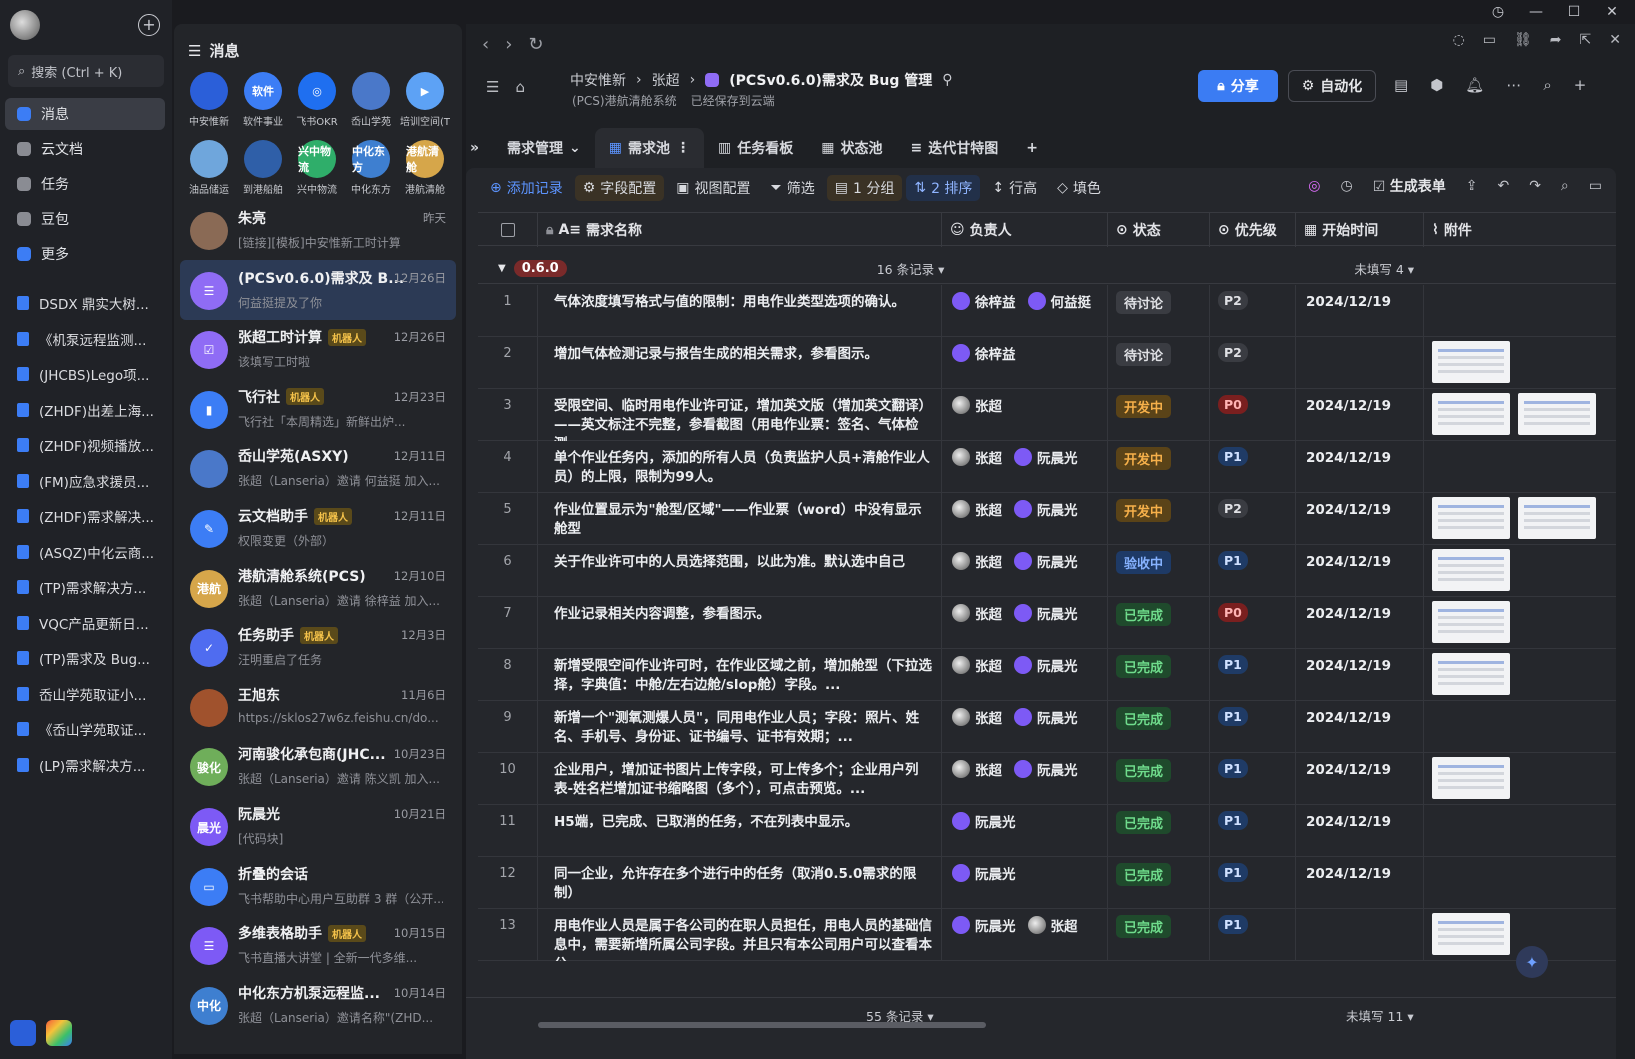 Image resolution: width=1635 pixels, height=1059 pixels. I want to click on app-shortcut: 到港船舶, so click(263, 168).